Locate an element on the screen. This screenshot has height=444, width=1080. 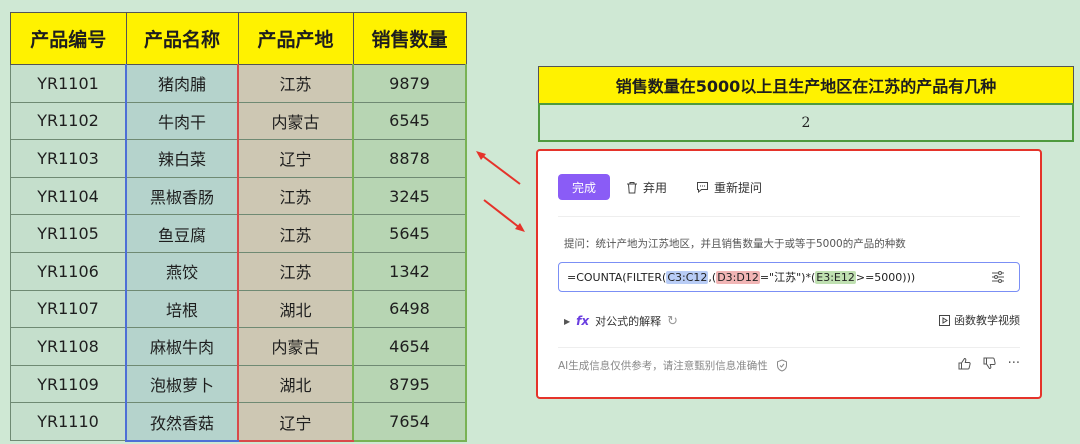
cell-sales-qty: 6545 is located at coordinates (409, 121).